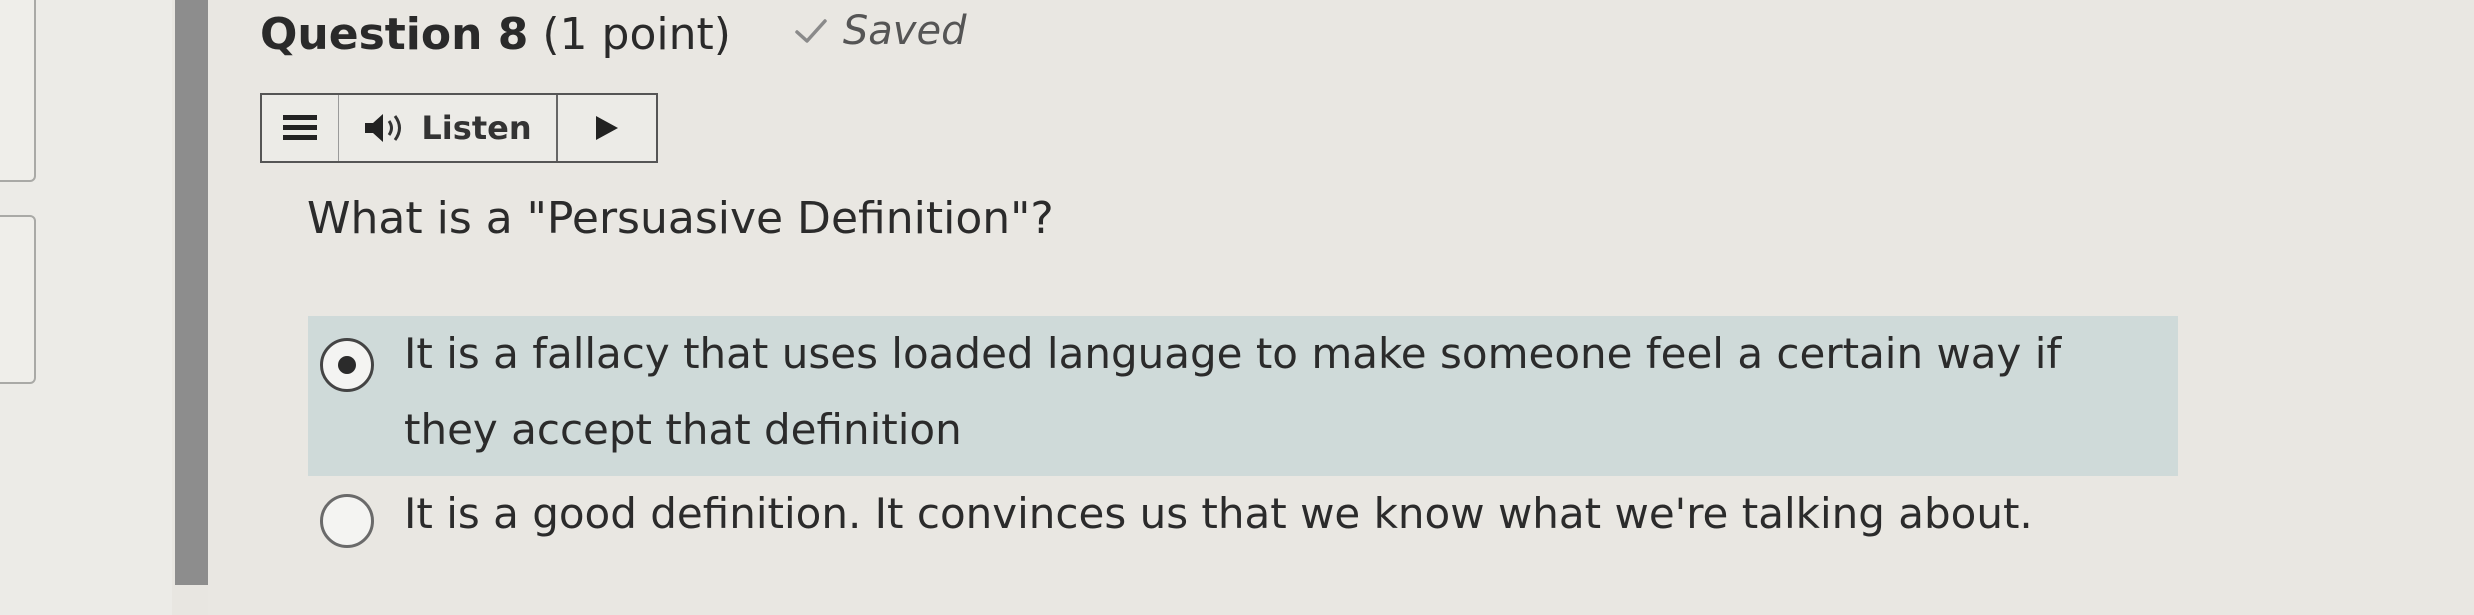  What do you see at coordinates (476, 128) in the screenshot?
I see `listen-label: Listen` at bounding box center [476, 128].